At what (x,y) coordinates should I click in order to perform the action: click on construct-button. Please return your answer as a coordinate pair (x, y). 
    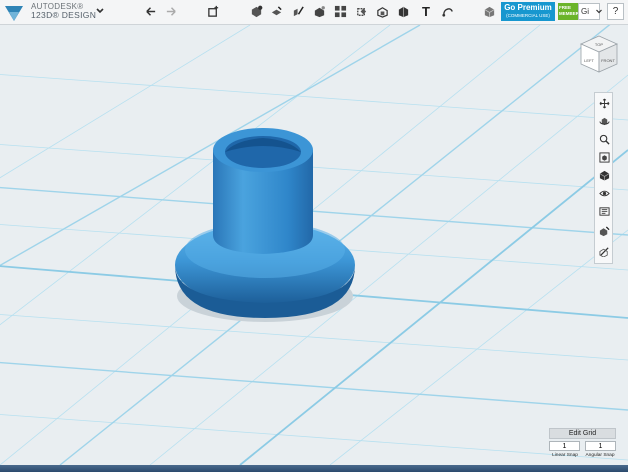
    Looking at the image, I should click on (298, 11).